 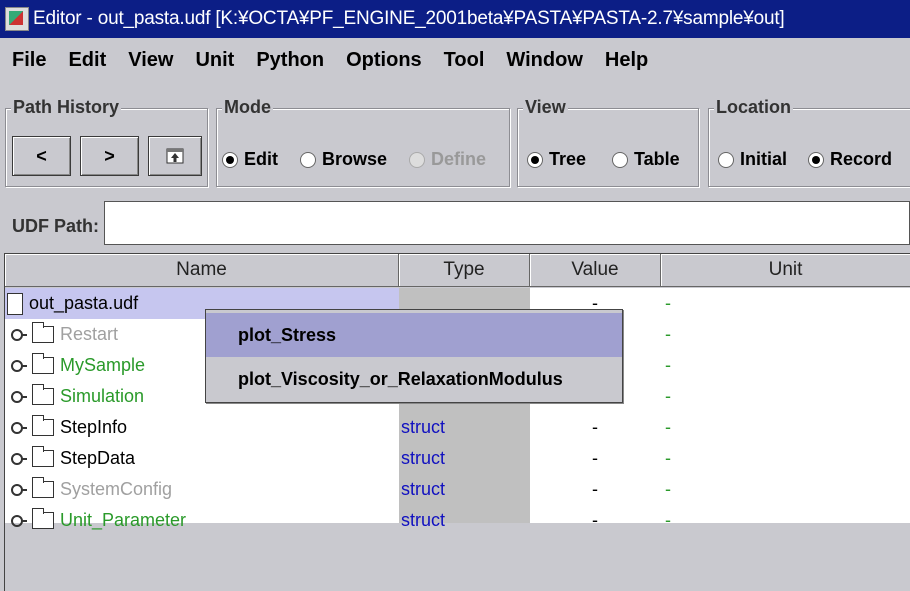 I want to click on row-name-cell: StepInfo, so click(x=69, y=427).